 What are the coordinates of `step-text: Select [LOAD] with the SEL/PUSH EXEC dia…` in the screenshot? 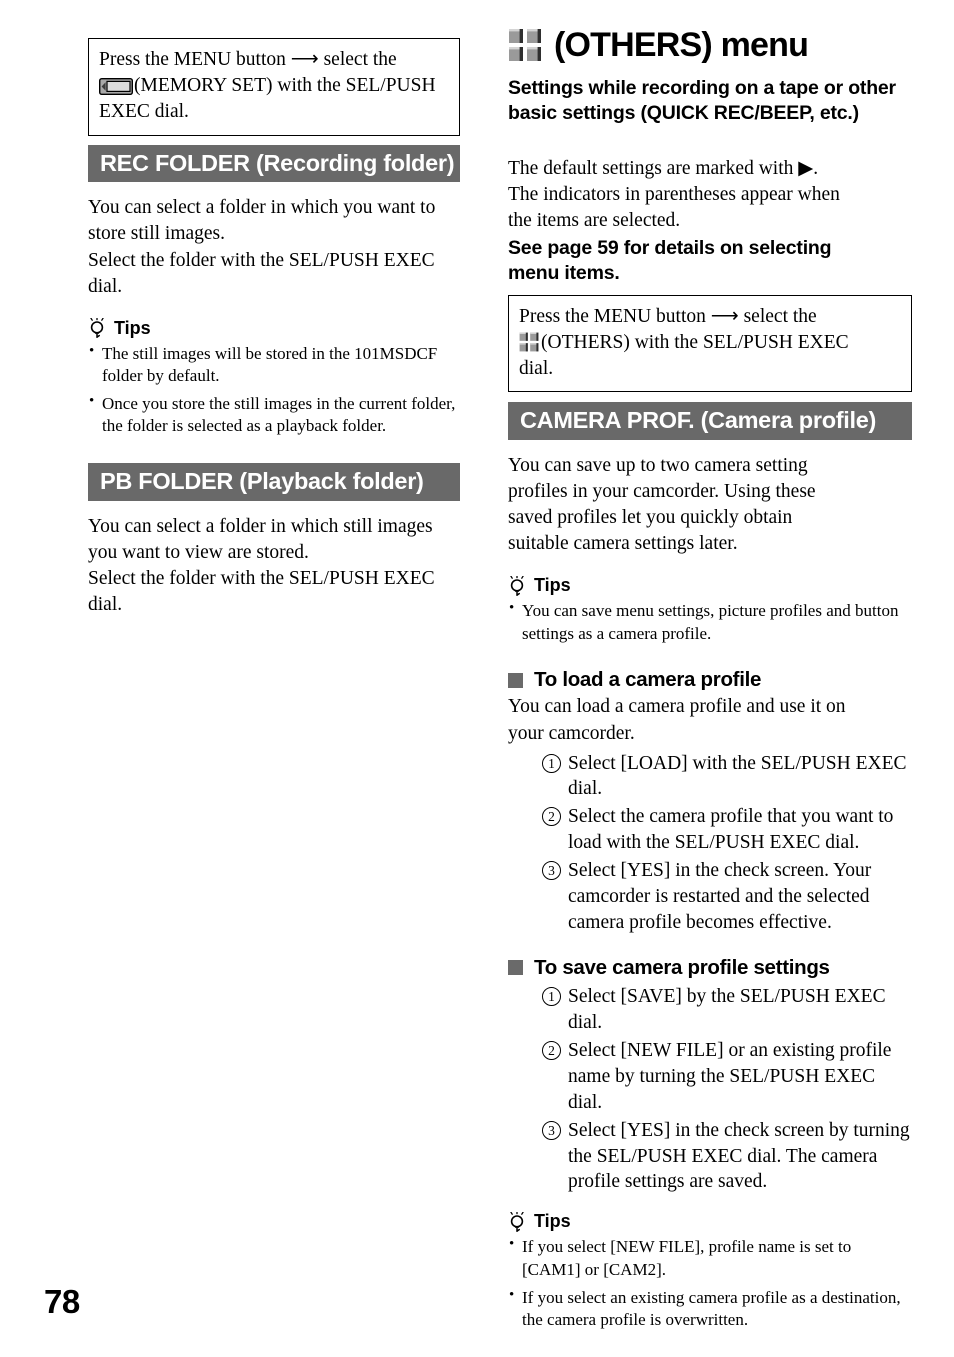 It's located at (737, 776).